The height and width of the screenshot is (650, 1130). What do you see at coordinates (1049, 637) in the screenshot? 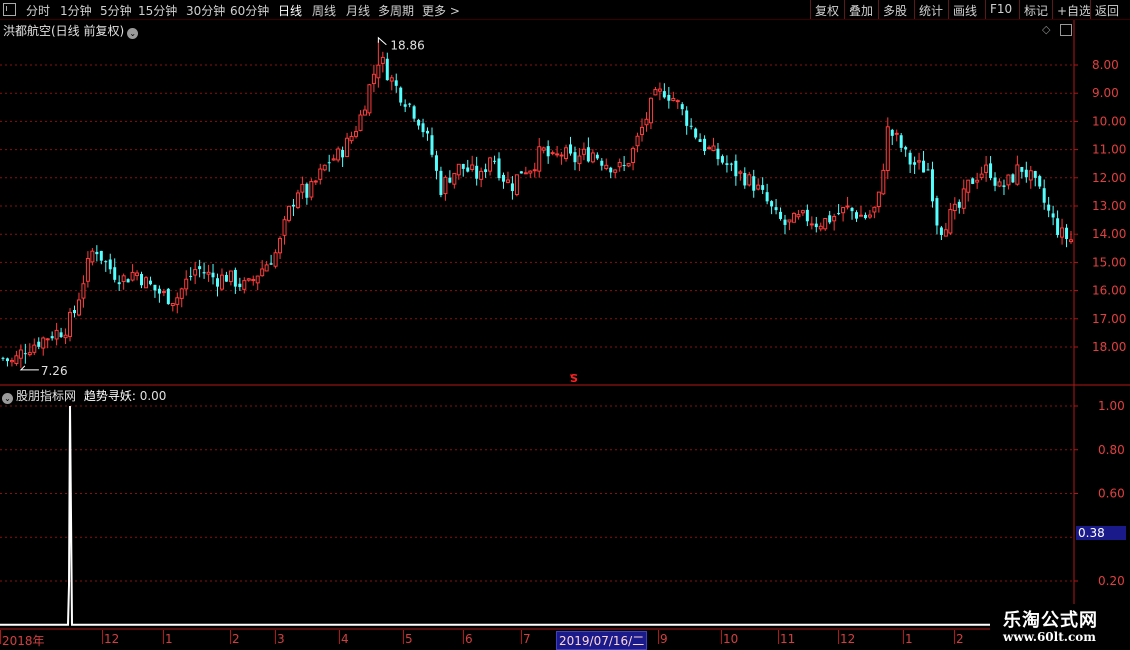
I see `watermark-url: www.60lt.com` at bounding box center [1049, 637].